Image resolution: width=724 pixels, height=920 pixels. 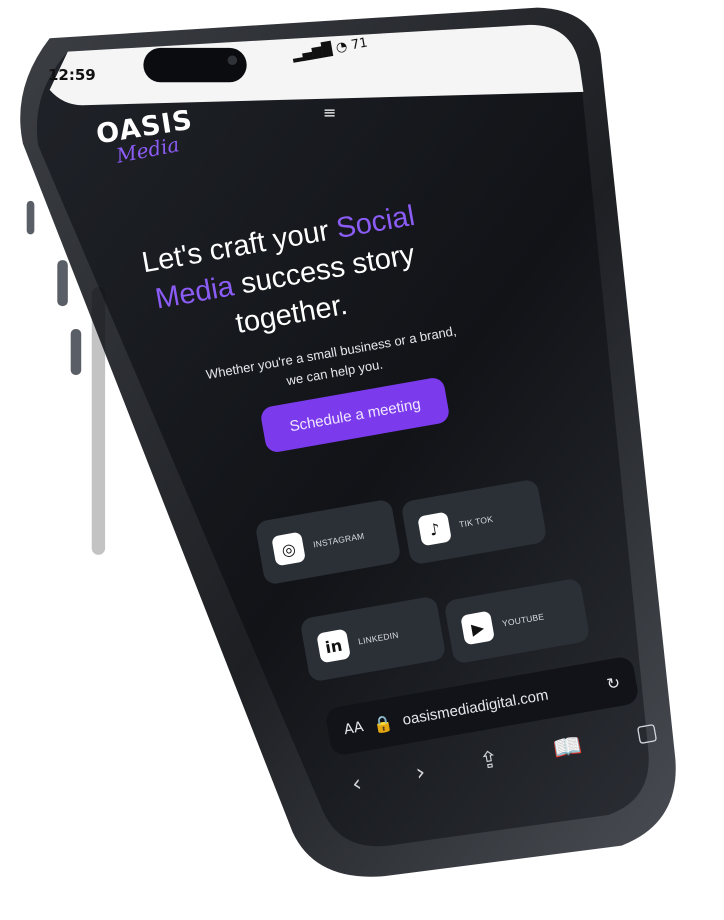 What do you see at coordinates (341, 47) in the screenshot?
I see `wifi-icon: ◔` at bounding box center [341, 47].